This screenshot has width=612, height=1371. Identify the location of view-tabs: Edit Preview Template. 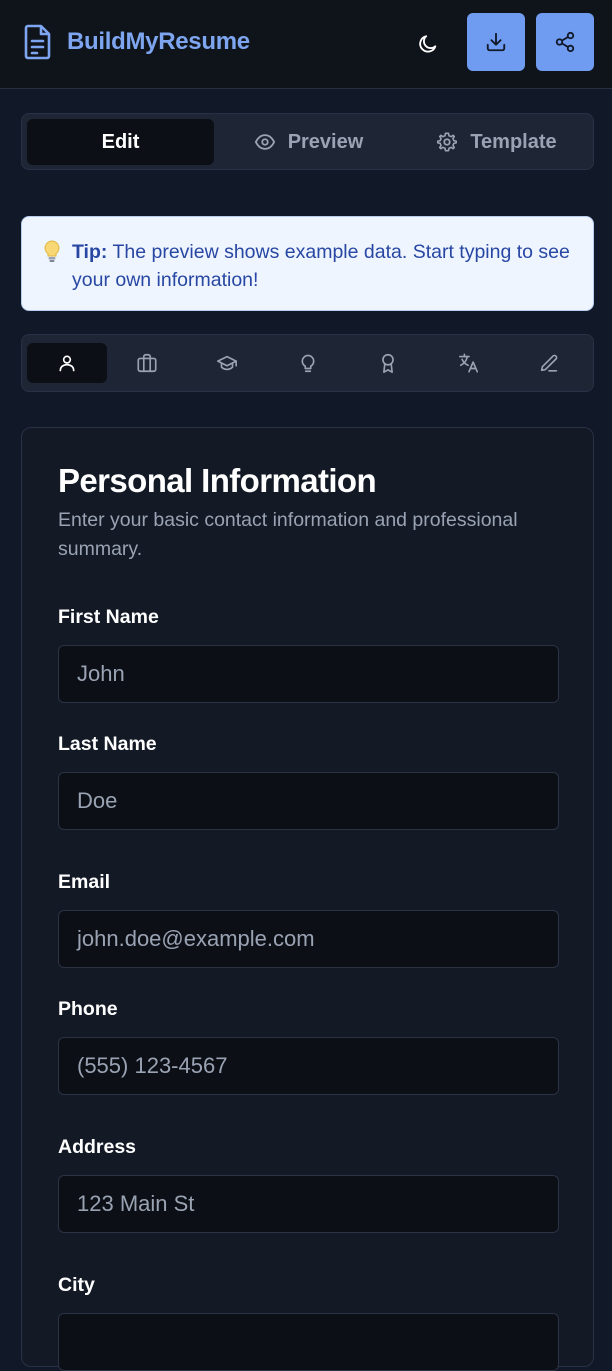
(307, 141).